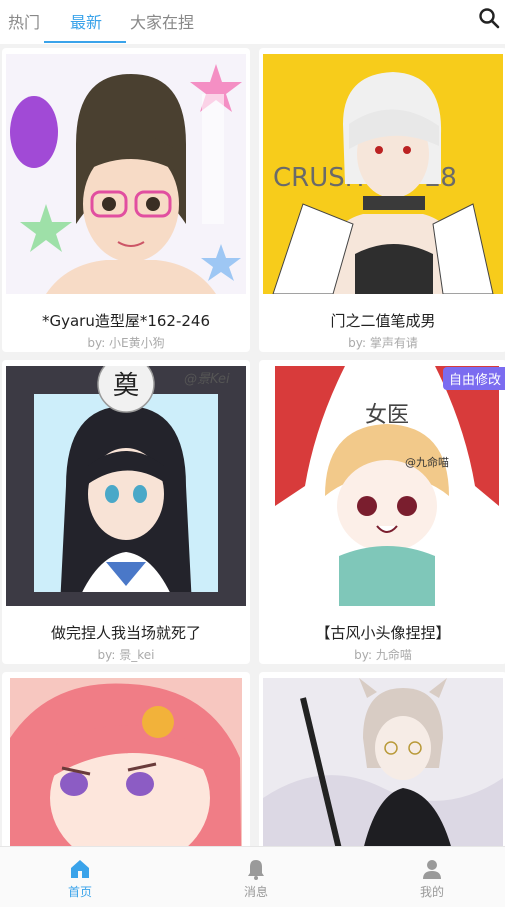 This screenshot has width=505, height=907. Describe the element at coordinates (383, 655) in the screenshot. I see `work-author: by: 九命喵` at that location.